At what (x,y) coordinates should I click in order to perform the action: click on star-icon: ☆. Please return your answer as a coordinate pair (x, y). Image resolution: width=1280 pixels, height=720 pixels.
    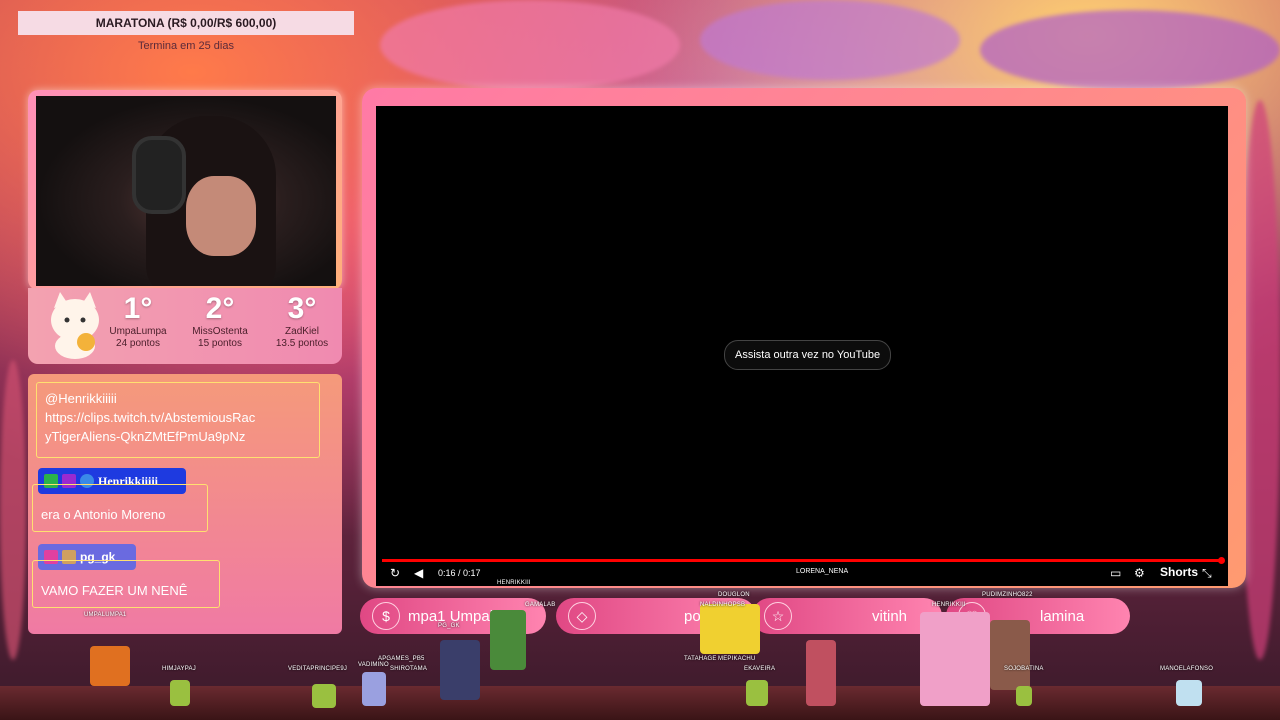
    Looking at the image, I should click on (778, 616).